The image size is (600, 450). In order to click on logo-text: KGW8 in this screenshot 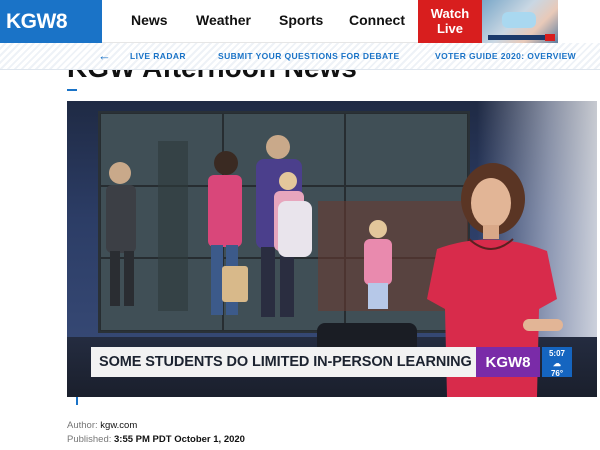, I will do `click(37, 21)`.